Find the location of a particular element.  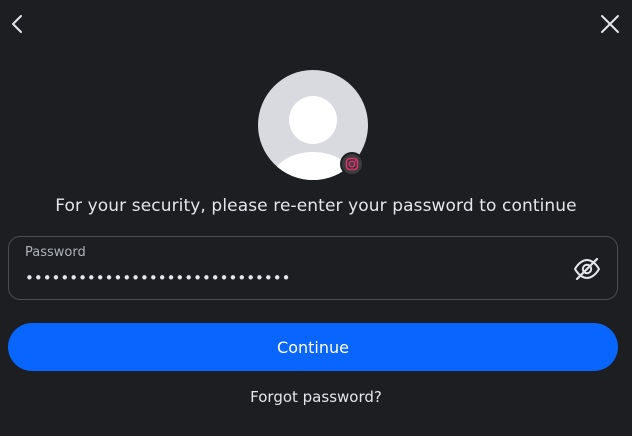

password-label: Password is located at coordinates (55, 252).